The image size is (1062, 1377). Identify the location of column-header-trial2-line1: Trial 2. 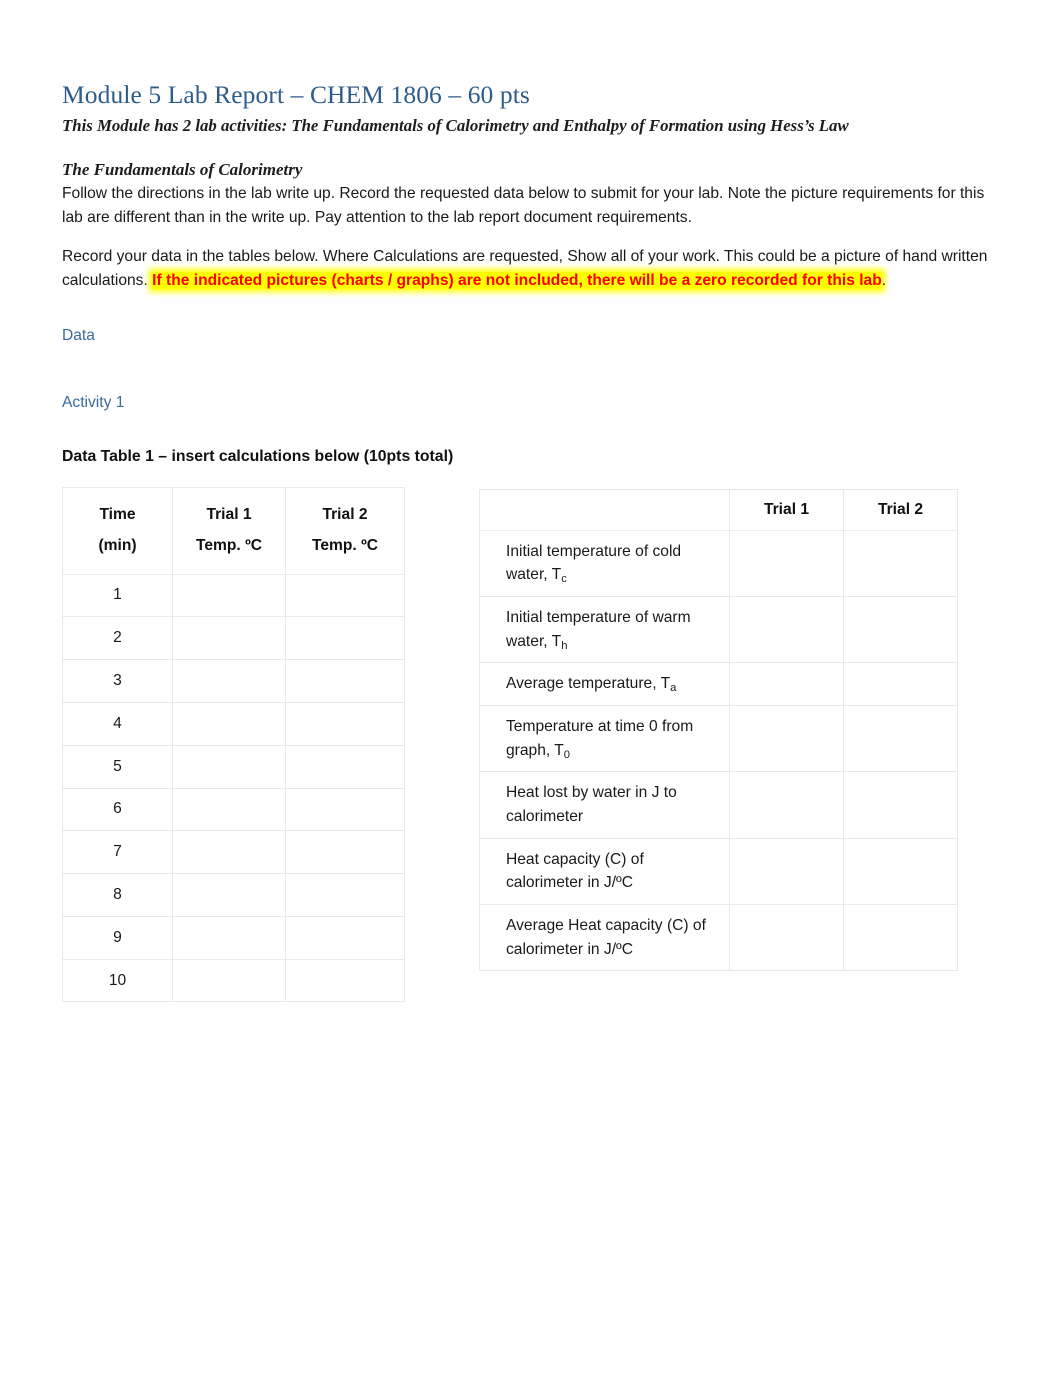
(345, 515).